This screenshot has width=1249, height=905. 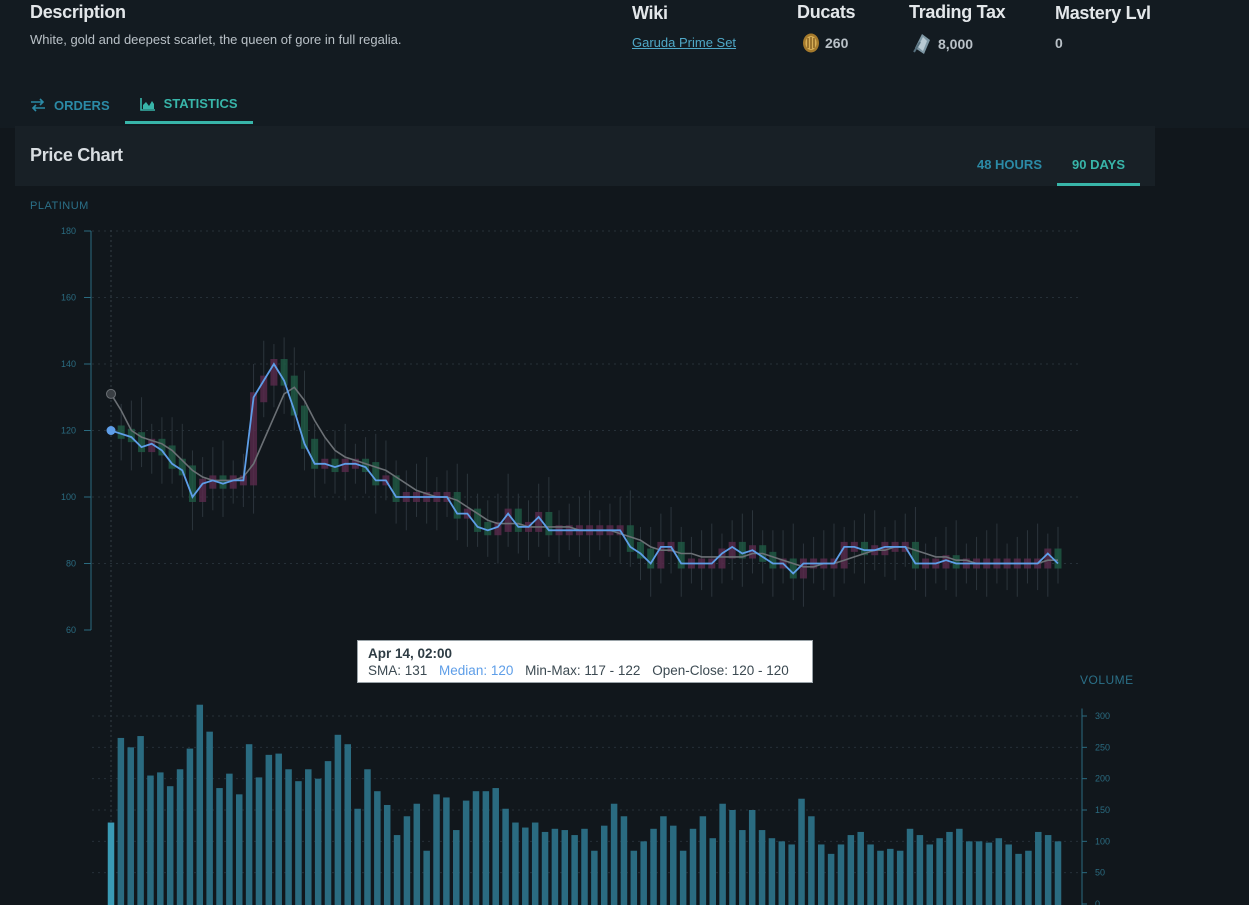 I want to click on price-tick-label: 100, so click(x=68, y=497).